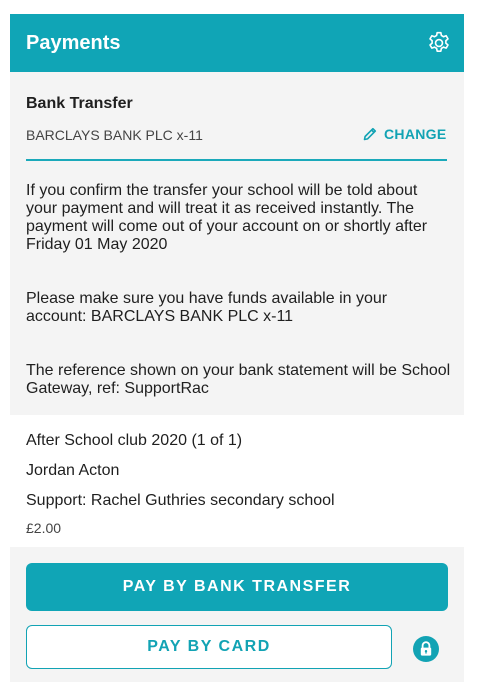 This screenshot has height=682, width=478. Describe the element at coordinates (209, 647) in the screenshot. I see `pay-by-card-button: PAY BY CARD` at that location.